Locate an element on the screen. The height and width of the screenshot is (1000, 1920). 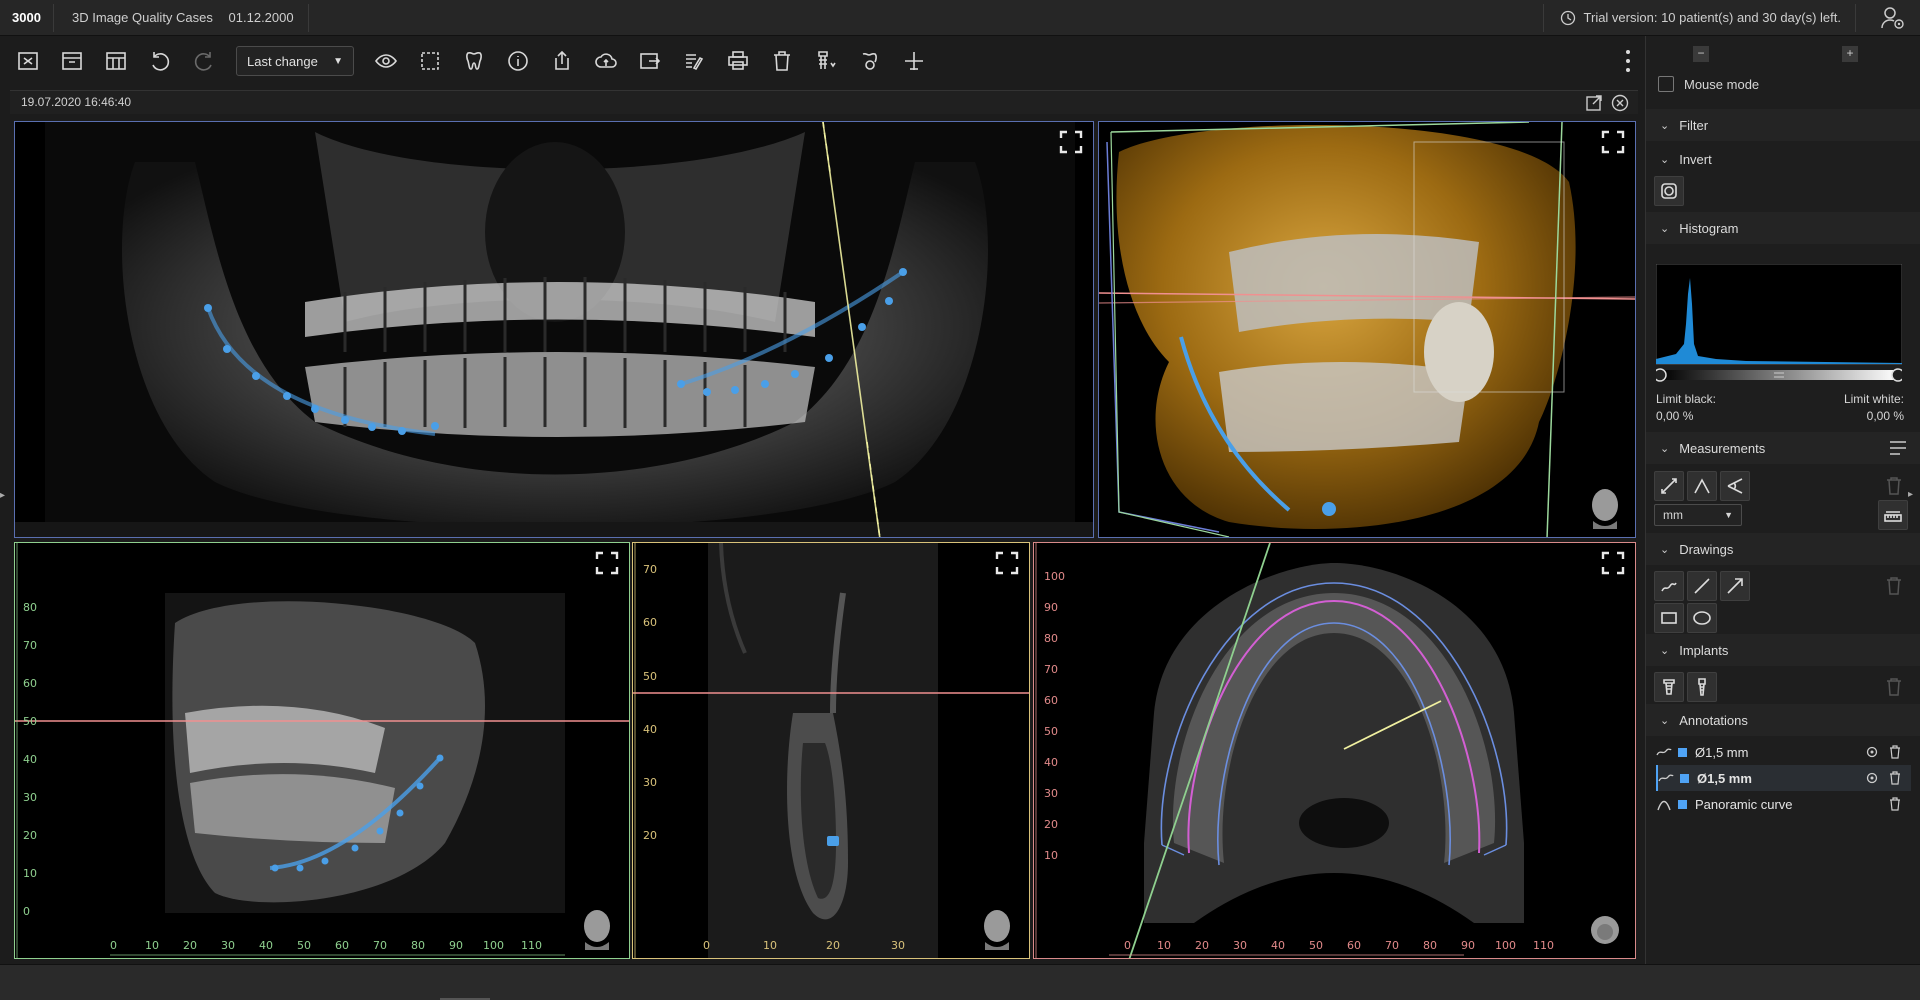
left-panel-toggle: ▸ is located at coordinates (5, 500).